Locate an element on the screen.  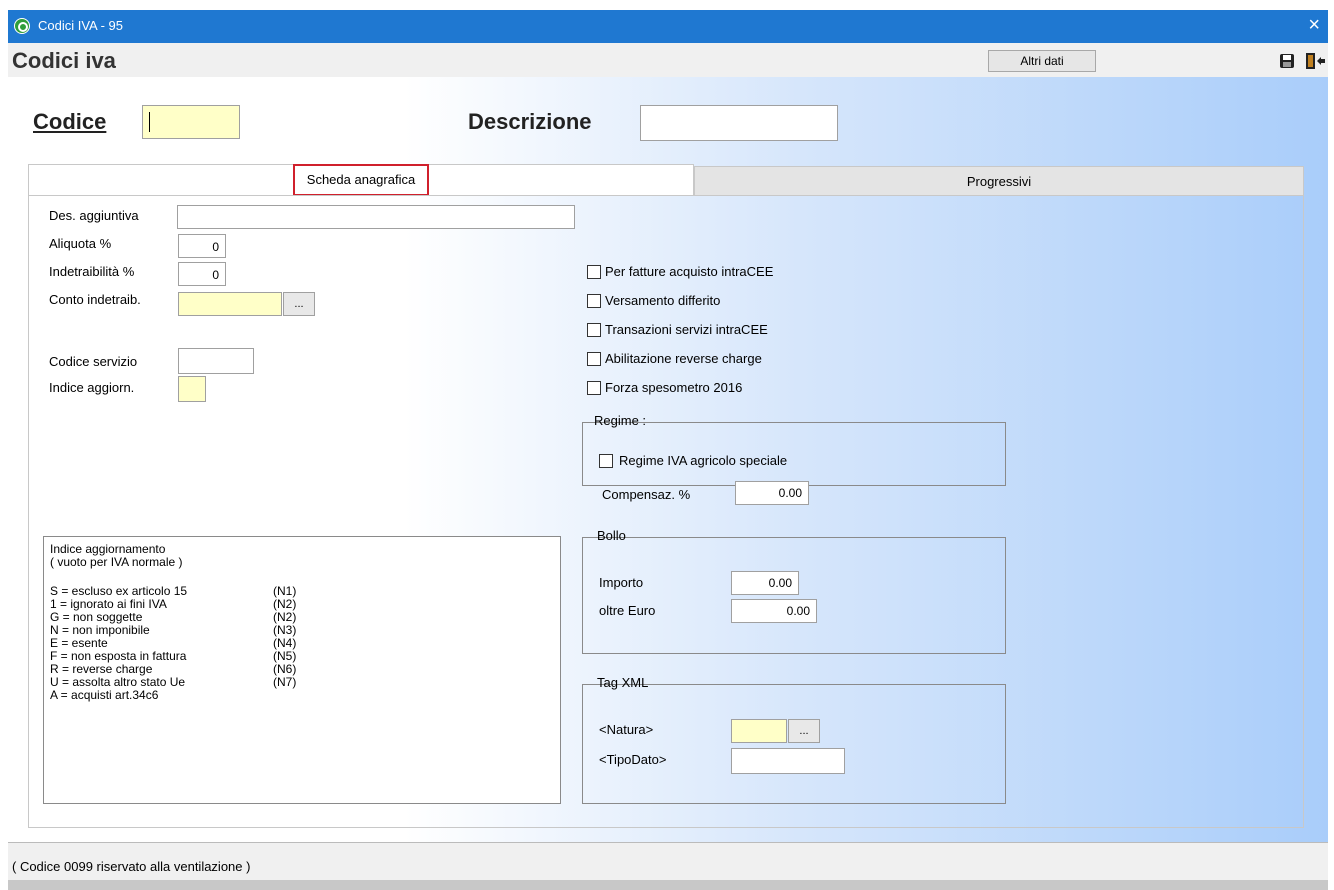
oltre-euro-label: oltre Euro is located at coordinates (627, 610).